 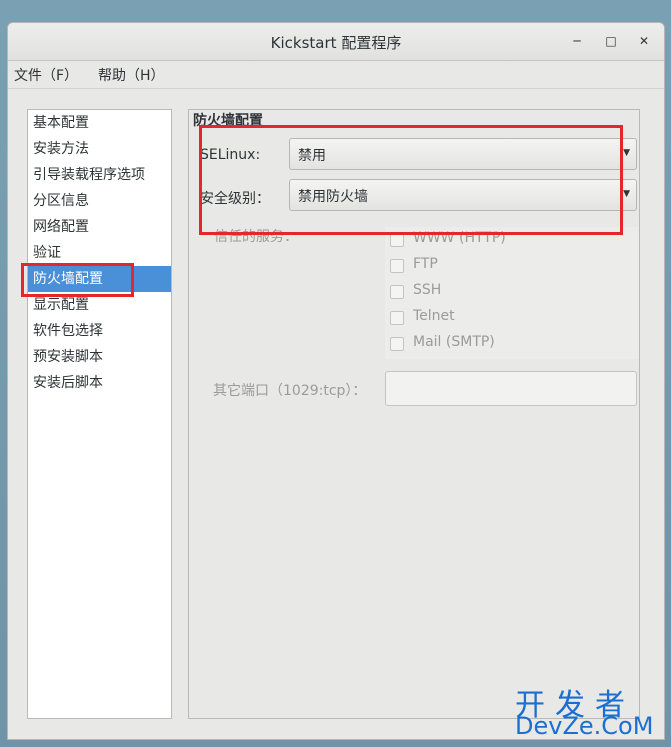 I want to click on sidebar-item-pre-script: 预安装脚本, so click(x=99, y=357).